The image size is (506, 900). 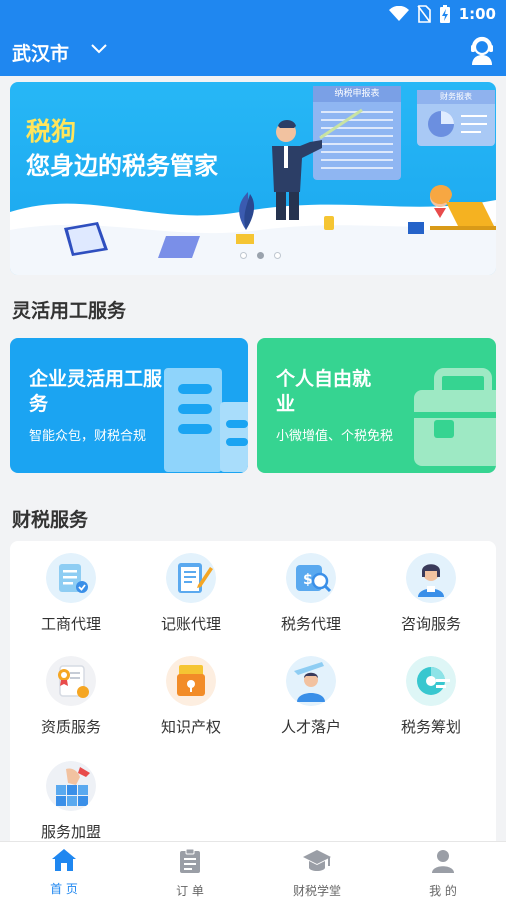 I want to click on enterprise-flex-title: 企业灵活用工服务, so click(x=96, y=391).